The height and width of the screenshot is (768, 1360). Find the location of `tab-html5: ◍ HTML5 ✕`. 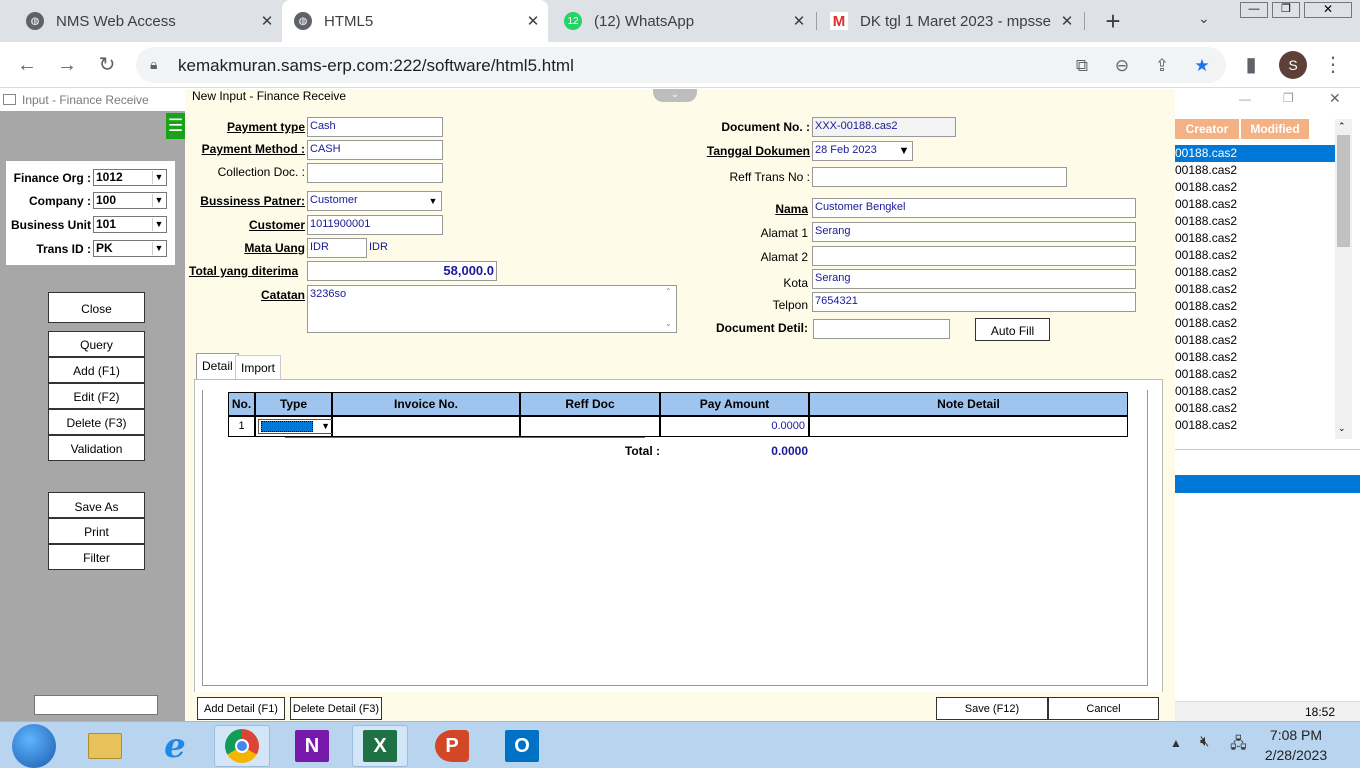

tab-html5: ◍ HTML5 ✕ is located at coordinates (415, 21).